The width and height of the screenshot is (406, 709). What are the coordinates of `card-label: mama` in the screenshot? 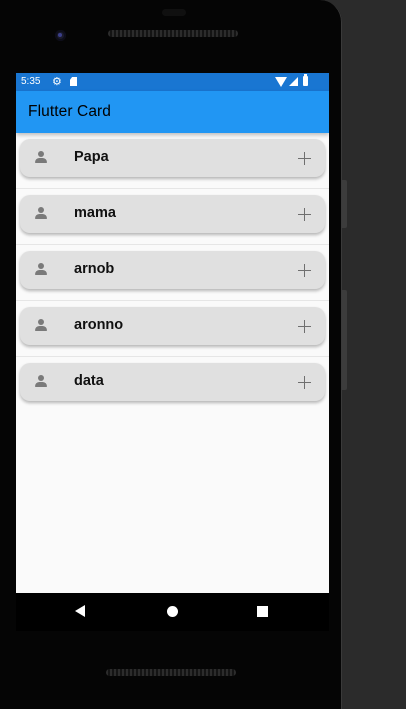 It's located at (95, 213).